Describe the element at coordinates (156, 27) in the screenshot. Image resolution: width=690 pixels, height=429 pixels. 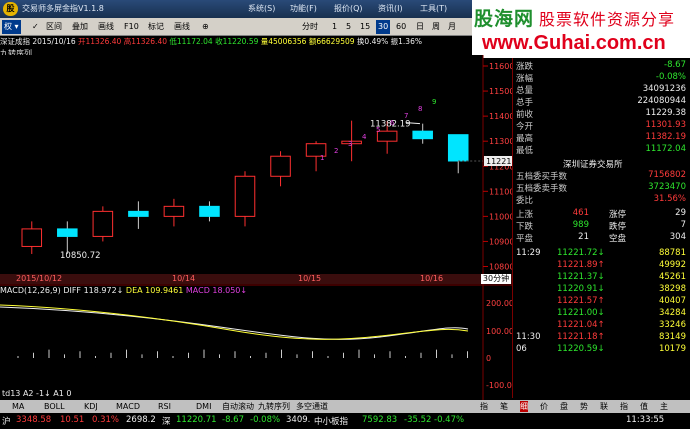
I see `mark-button: 标记` at that location.